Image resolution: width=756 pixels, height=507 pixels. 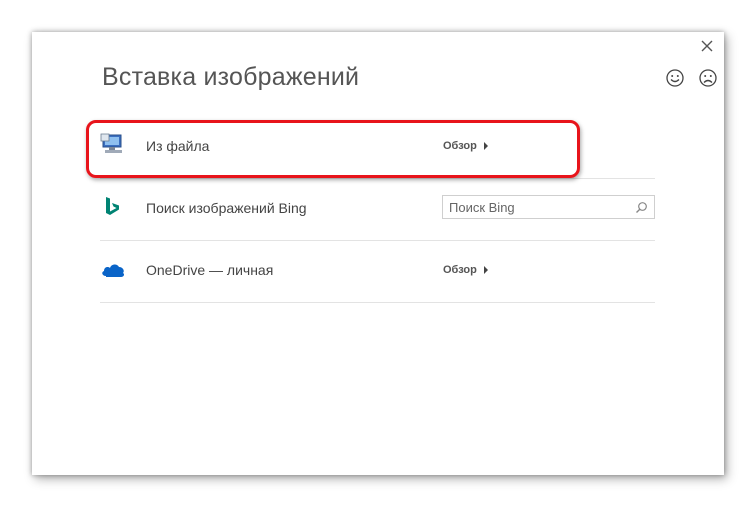 I want to click on close-button, so click(x=707, y=46).